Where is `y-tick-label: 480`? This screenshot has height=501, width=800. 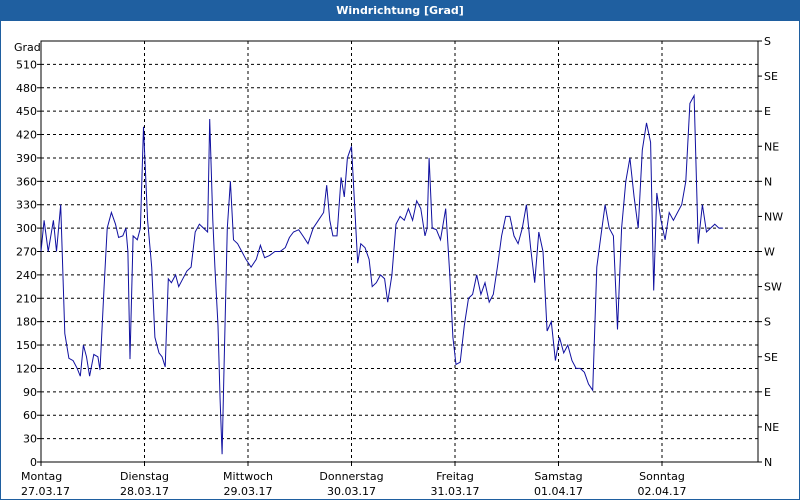
y-tick-label: 480 is located at coordinates (26, 88).